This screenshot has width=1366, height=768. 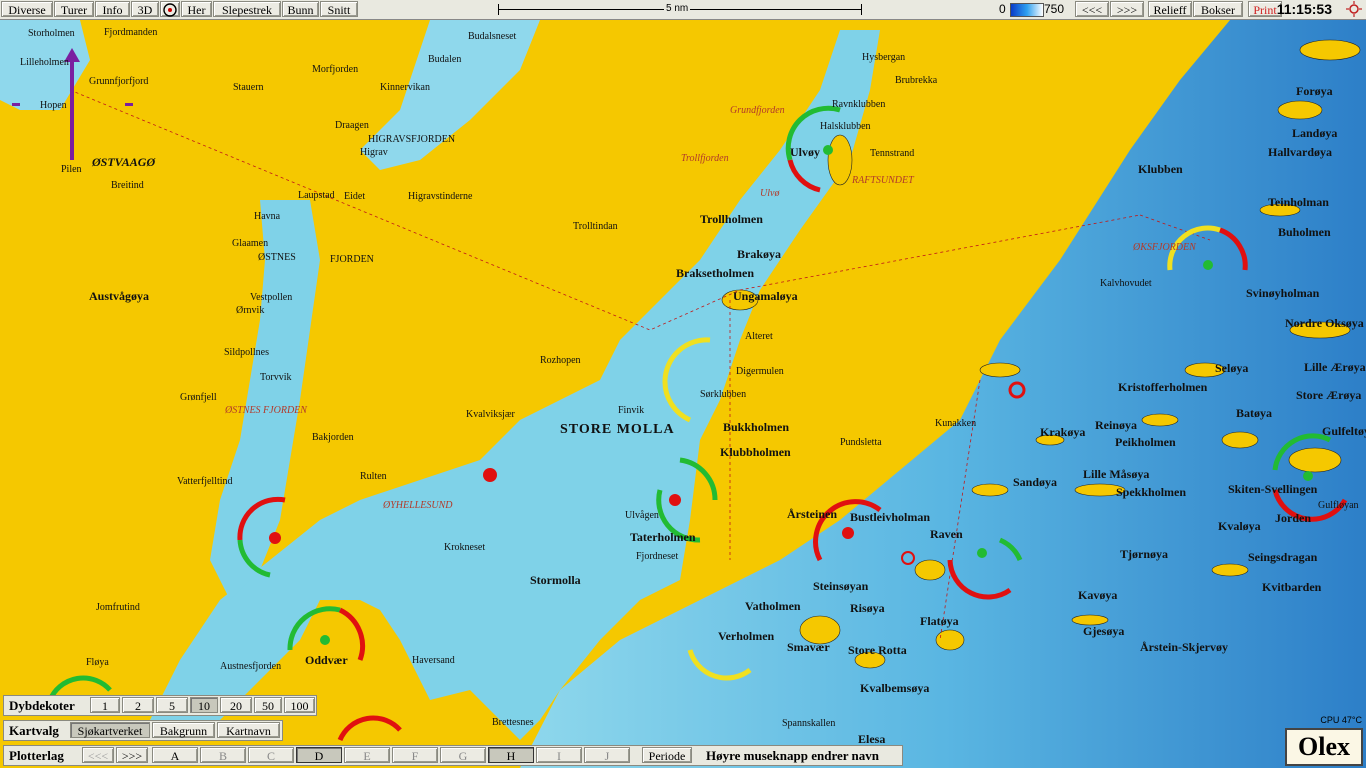 What do you see at coordinates (127, 185) in the screenshot?
I see `label-breitind: Breitind` at bounding box center [127, 185].